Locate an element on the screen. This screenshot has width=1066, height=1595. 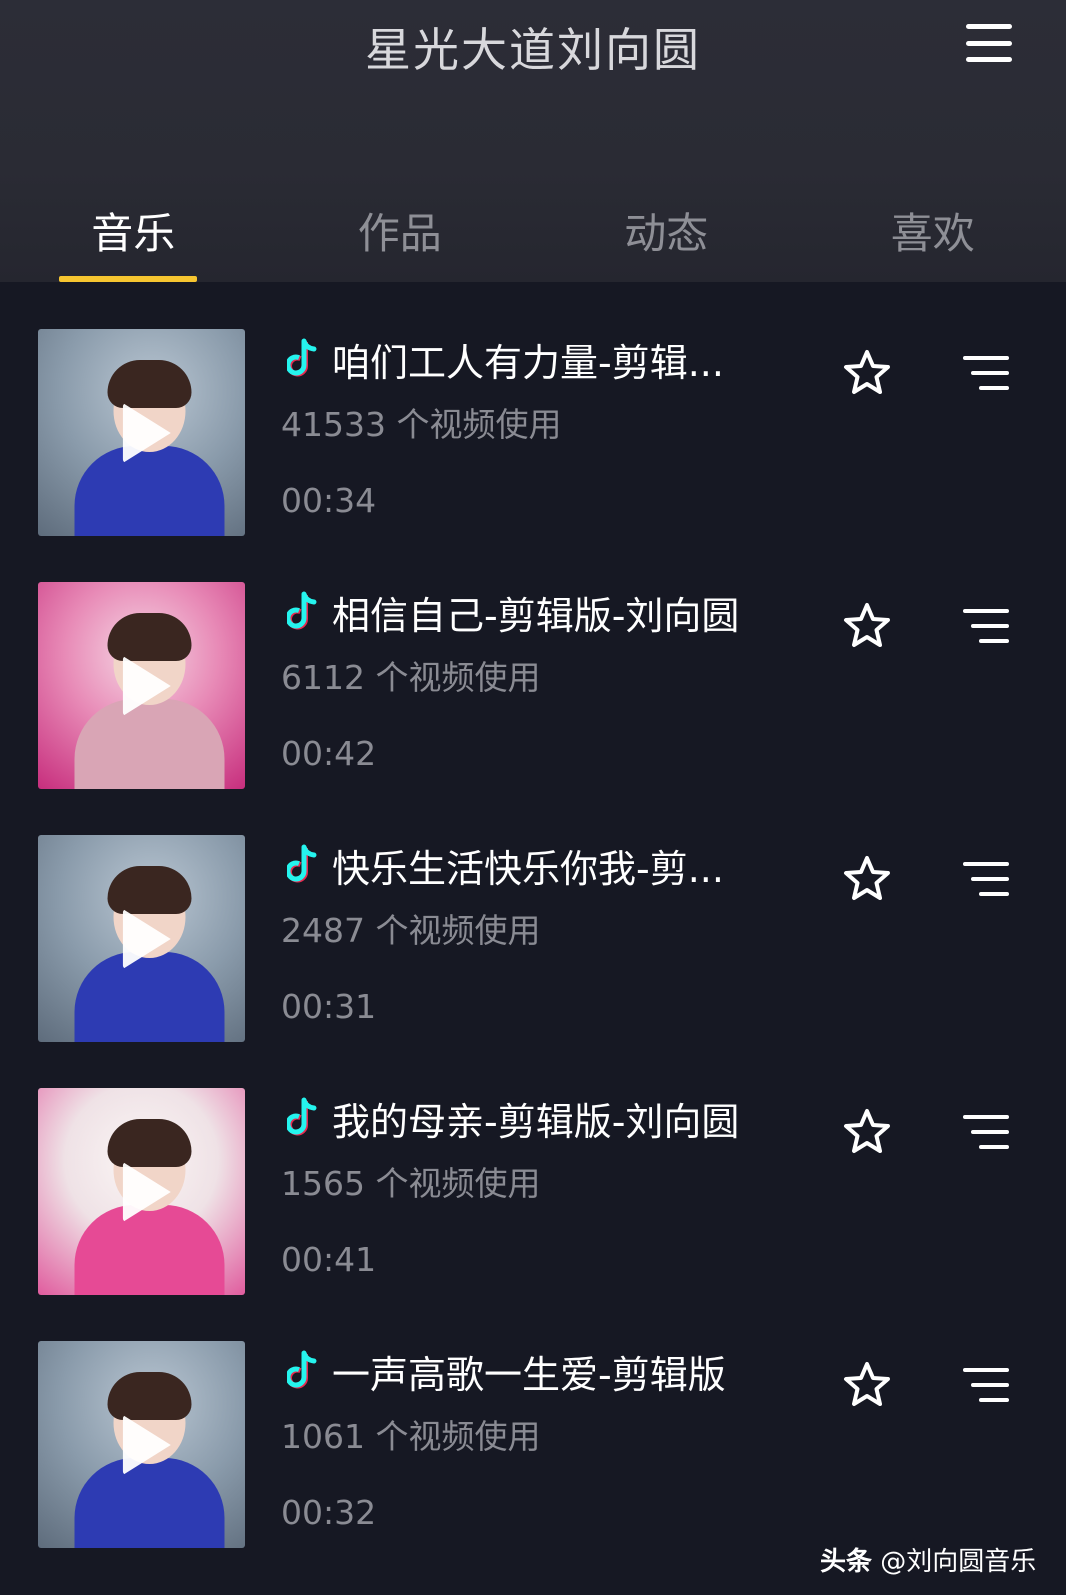
tab-music: 音乐 is located at coordinates (133, 236).